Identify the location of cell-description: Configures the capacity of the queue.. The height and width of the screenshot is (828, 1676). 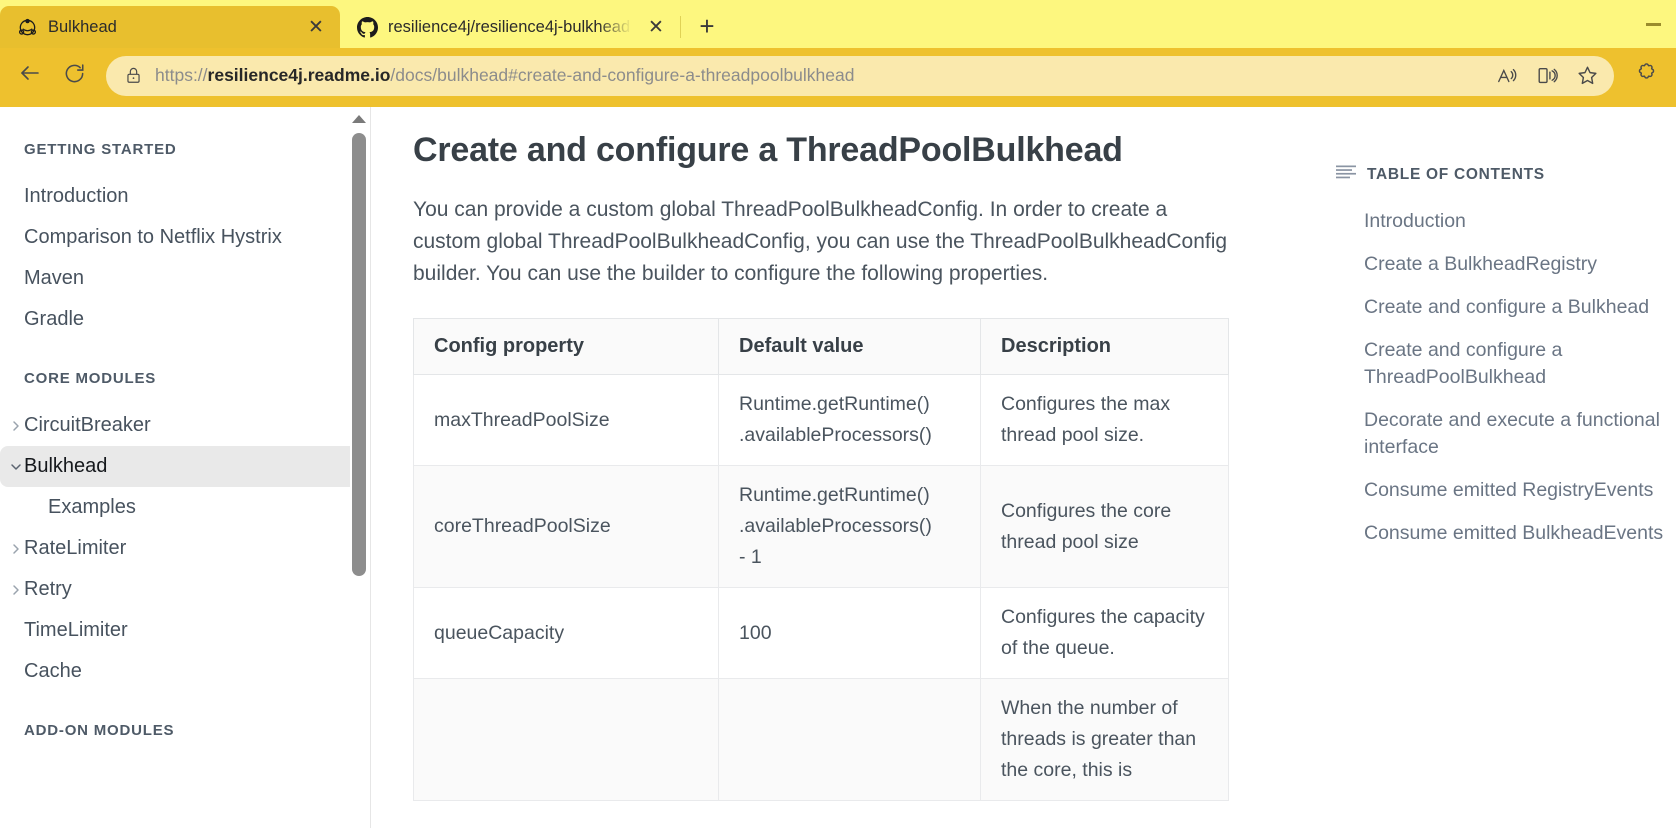
(1104, 633).